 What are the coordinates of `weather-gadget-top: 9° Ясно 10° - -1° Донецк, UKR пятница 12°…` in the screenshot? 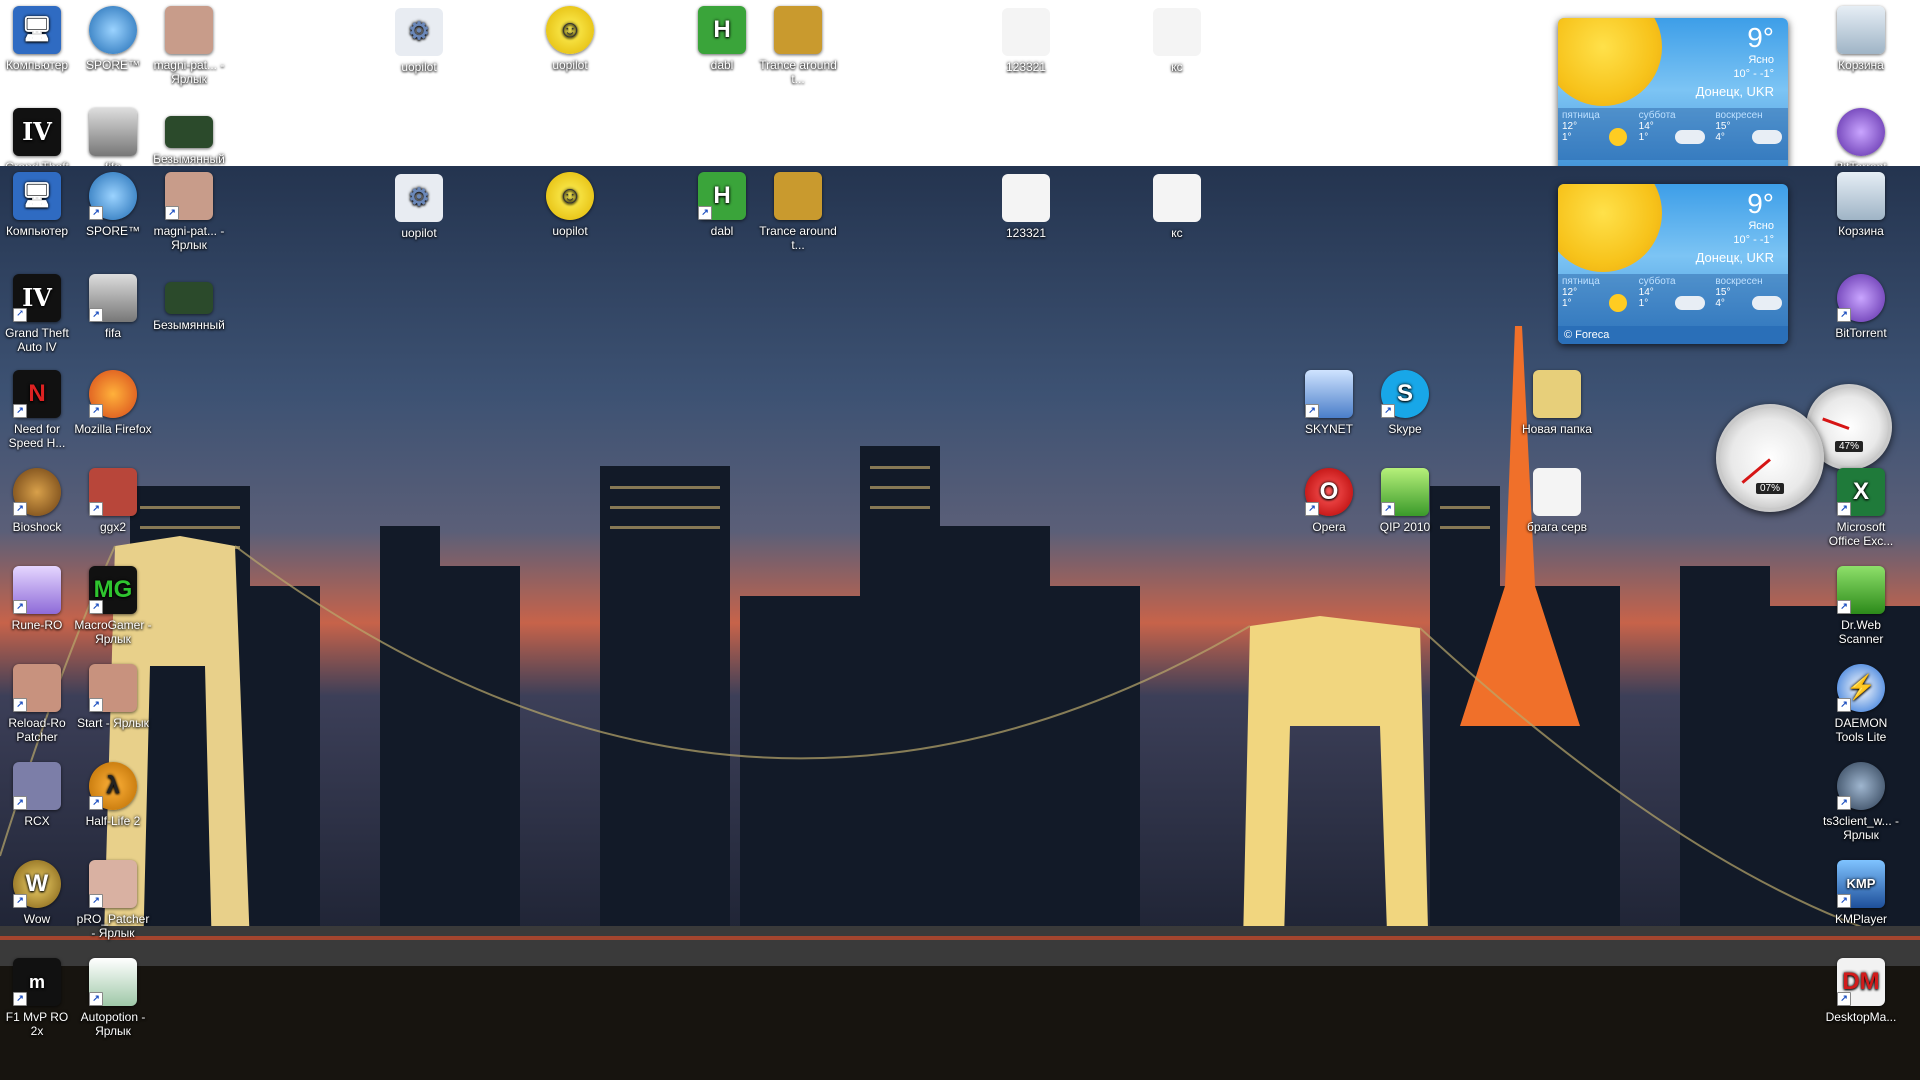 It's located at (1673, 92).